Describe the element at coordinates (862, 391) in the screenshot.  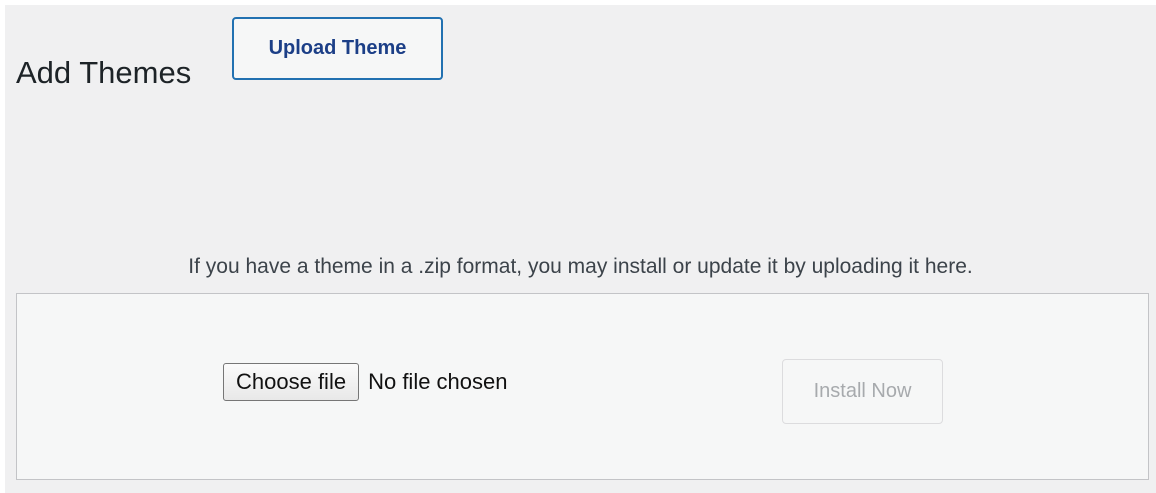
I see `install-now-button: Install Now` at that location.